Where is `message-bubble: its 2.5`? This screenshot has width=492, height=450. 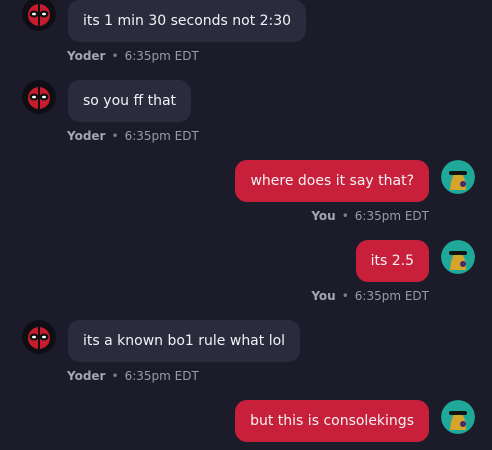 message-bubble: its 2.5 is located at coordinates (392, 261).